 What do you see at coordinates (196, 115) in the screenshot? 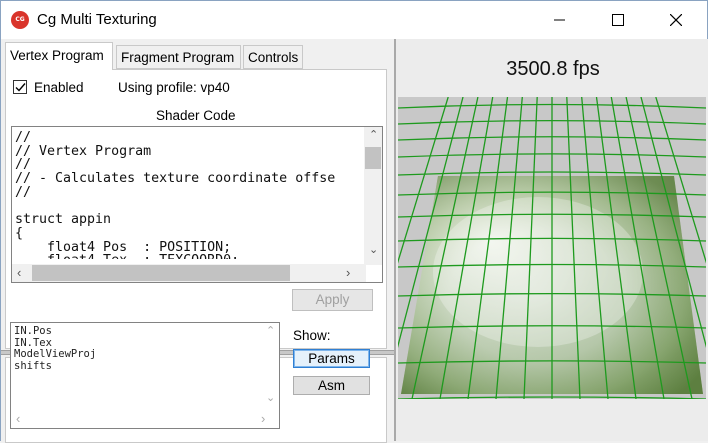
I see `shader-code-label: Shader Code` at bounding box center [196, 115].